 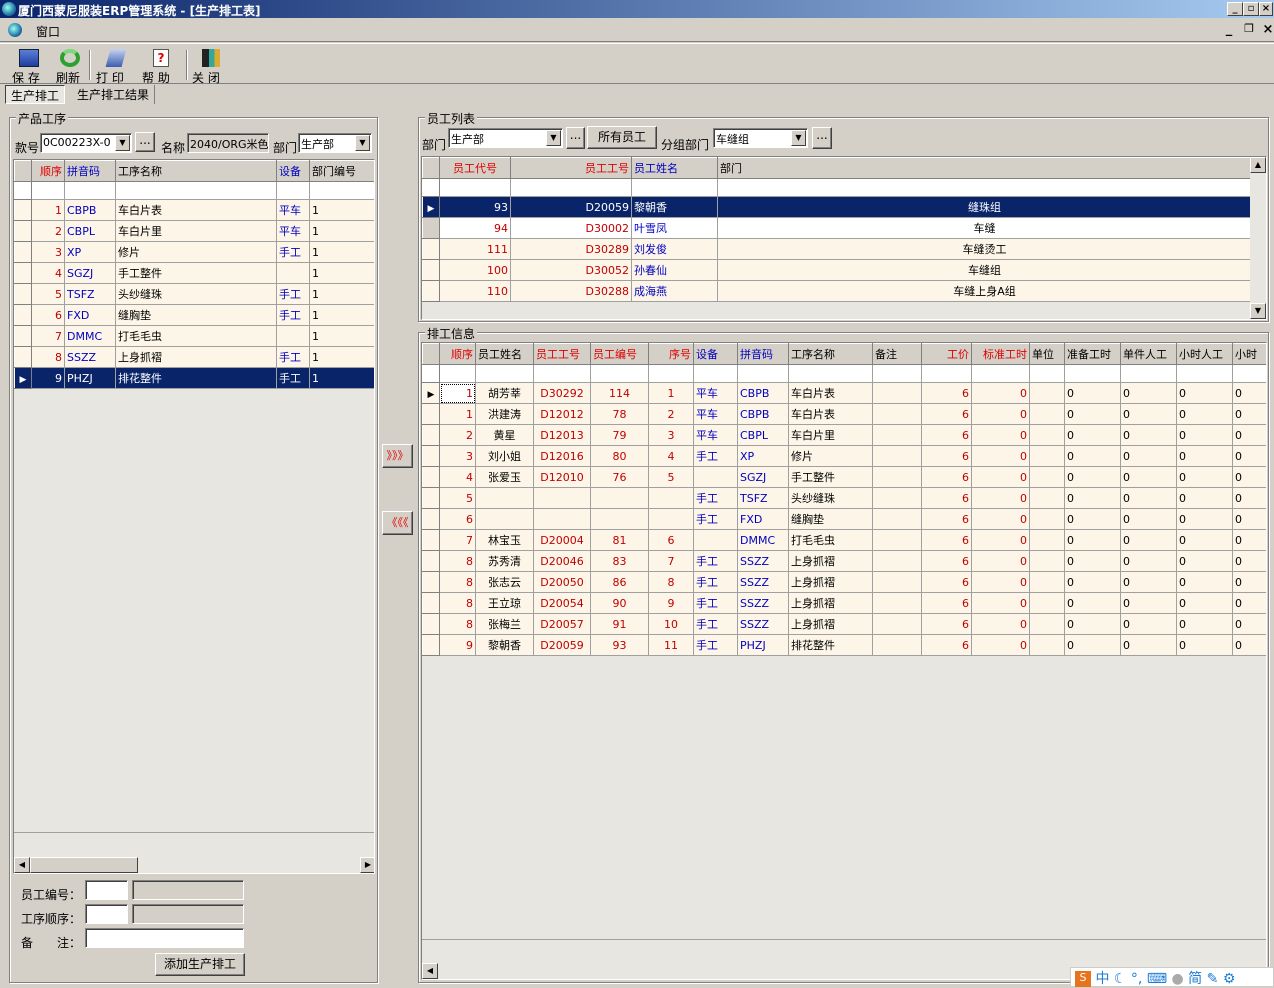 What do you see at coordinates (844, 519) in the screenshot?
I see `schedule-row: 6 手工 FXD 缝胸垫 6 0 0 0 0 0` at bounding box center [844, 519].